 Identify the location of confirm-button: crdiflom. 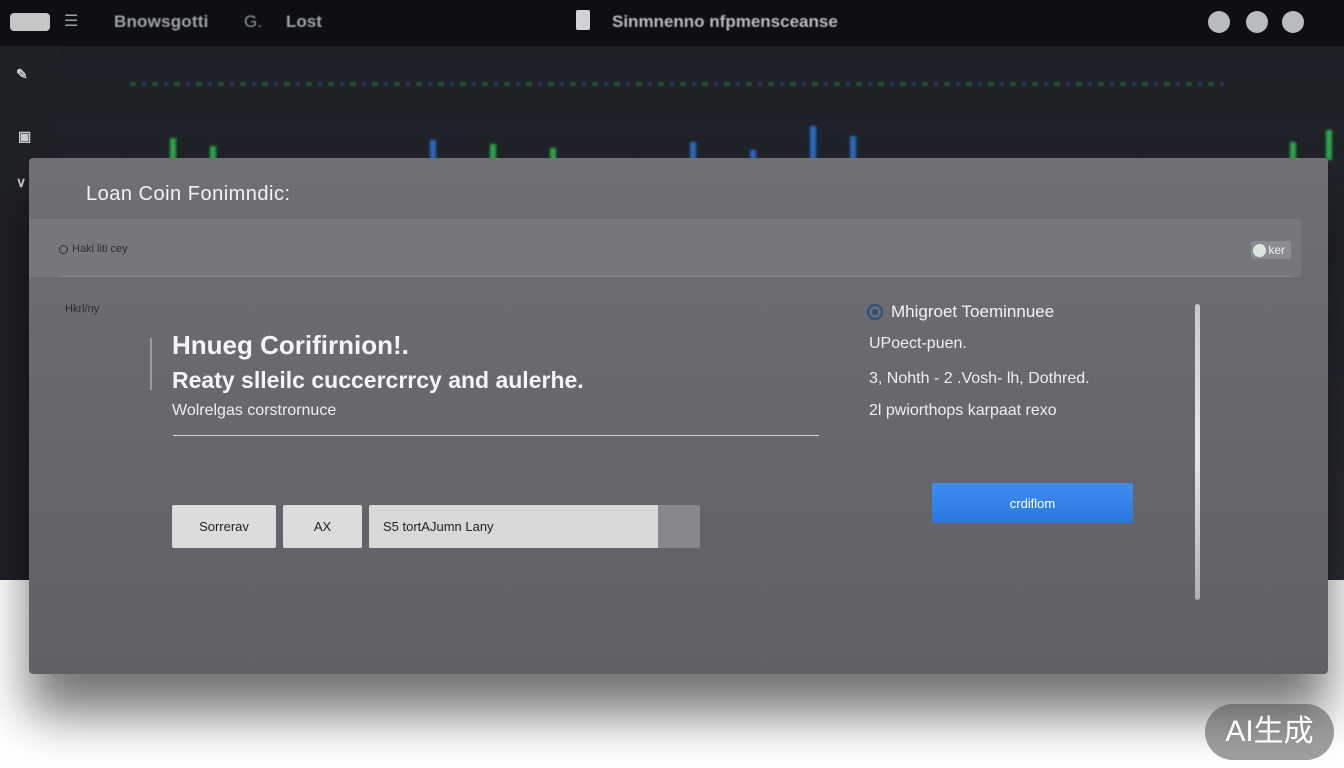
(1032, 503).